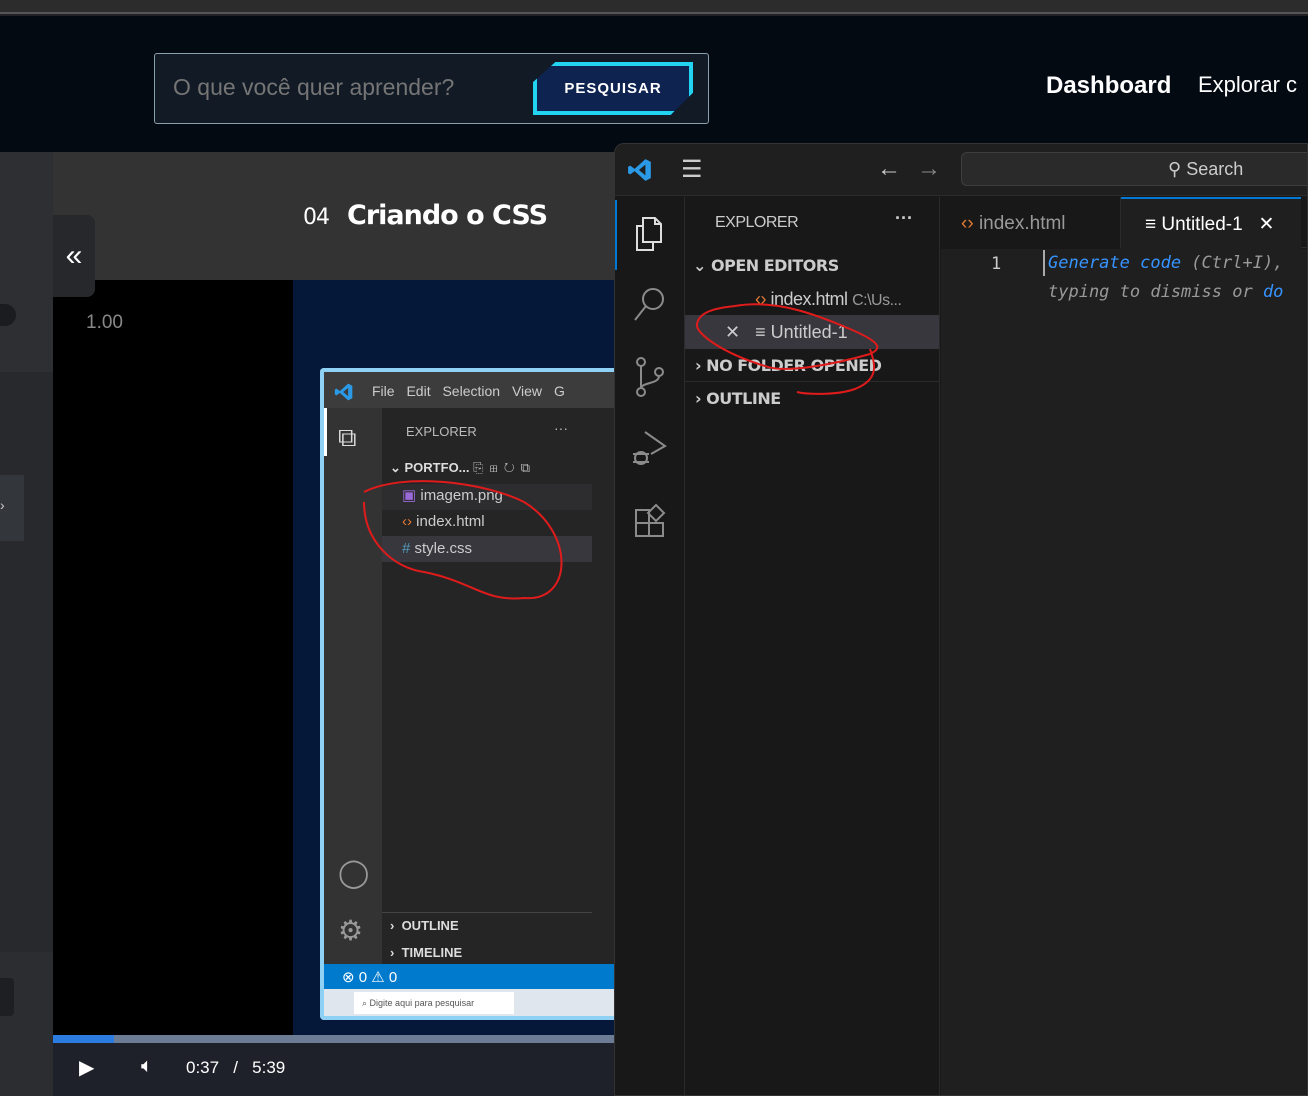 The width and height of the screenshot is (1308, 1096). I want to click on html-icon: ‹›, so click(967, 223).